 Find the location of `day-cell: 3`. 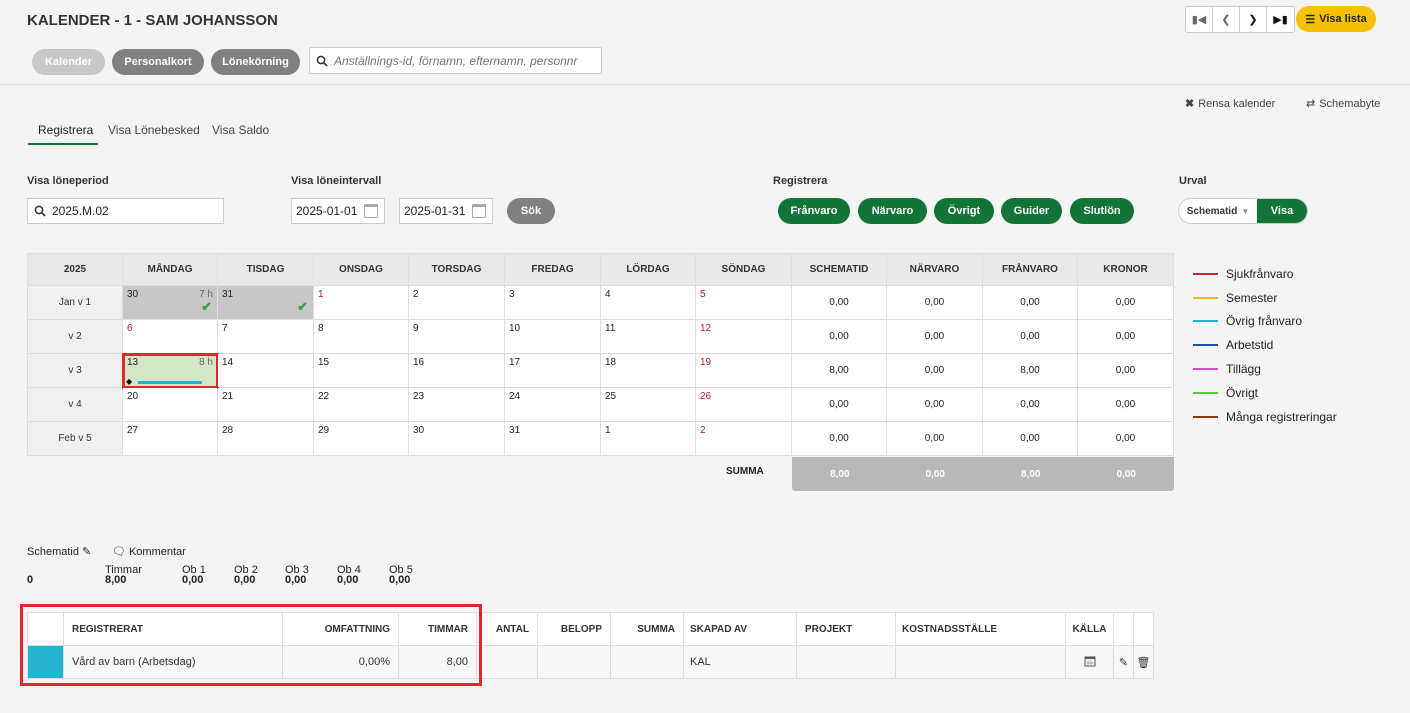

day-cell: 3 is located at coordinates (552, 302).